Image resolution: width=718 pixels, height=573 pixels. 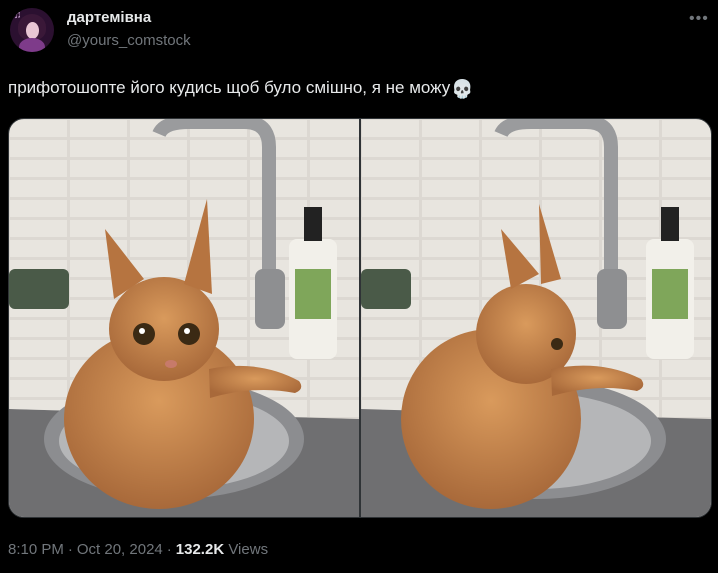 What do you see at coordinates (36, 549) in the screenshot?
I see `tweet-time: 8:10 PM` at bounding box center [36, 549].